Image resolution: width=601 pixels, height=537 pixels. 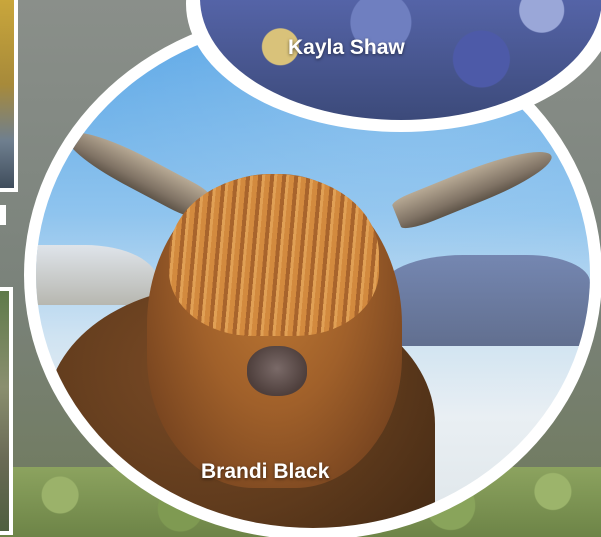 What do you see at coordinates (265, 471) in the screenshot?
I see `card-name-label: Brandi Black` at bounding box center [265, 471].